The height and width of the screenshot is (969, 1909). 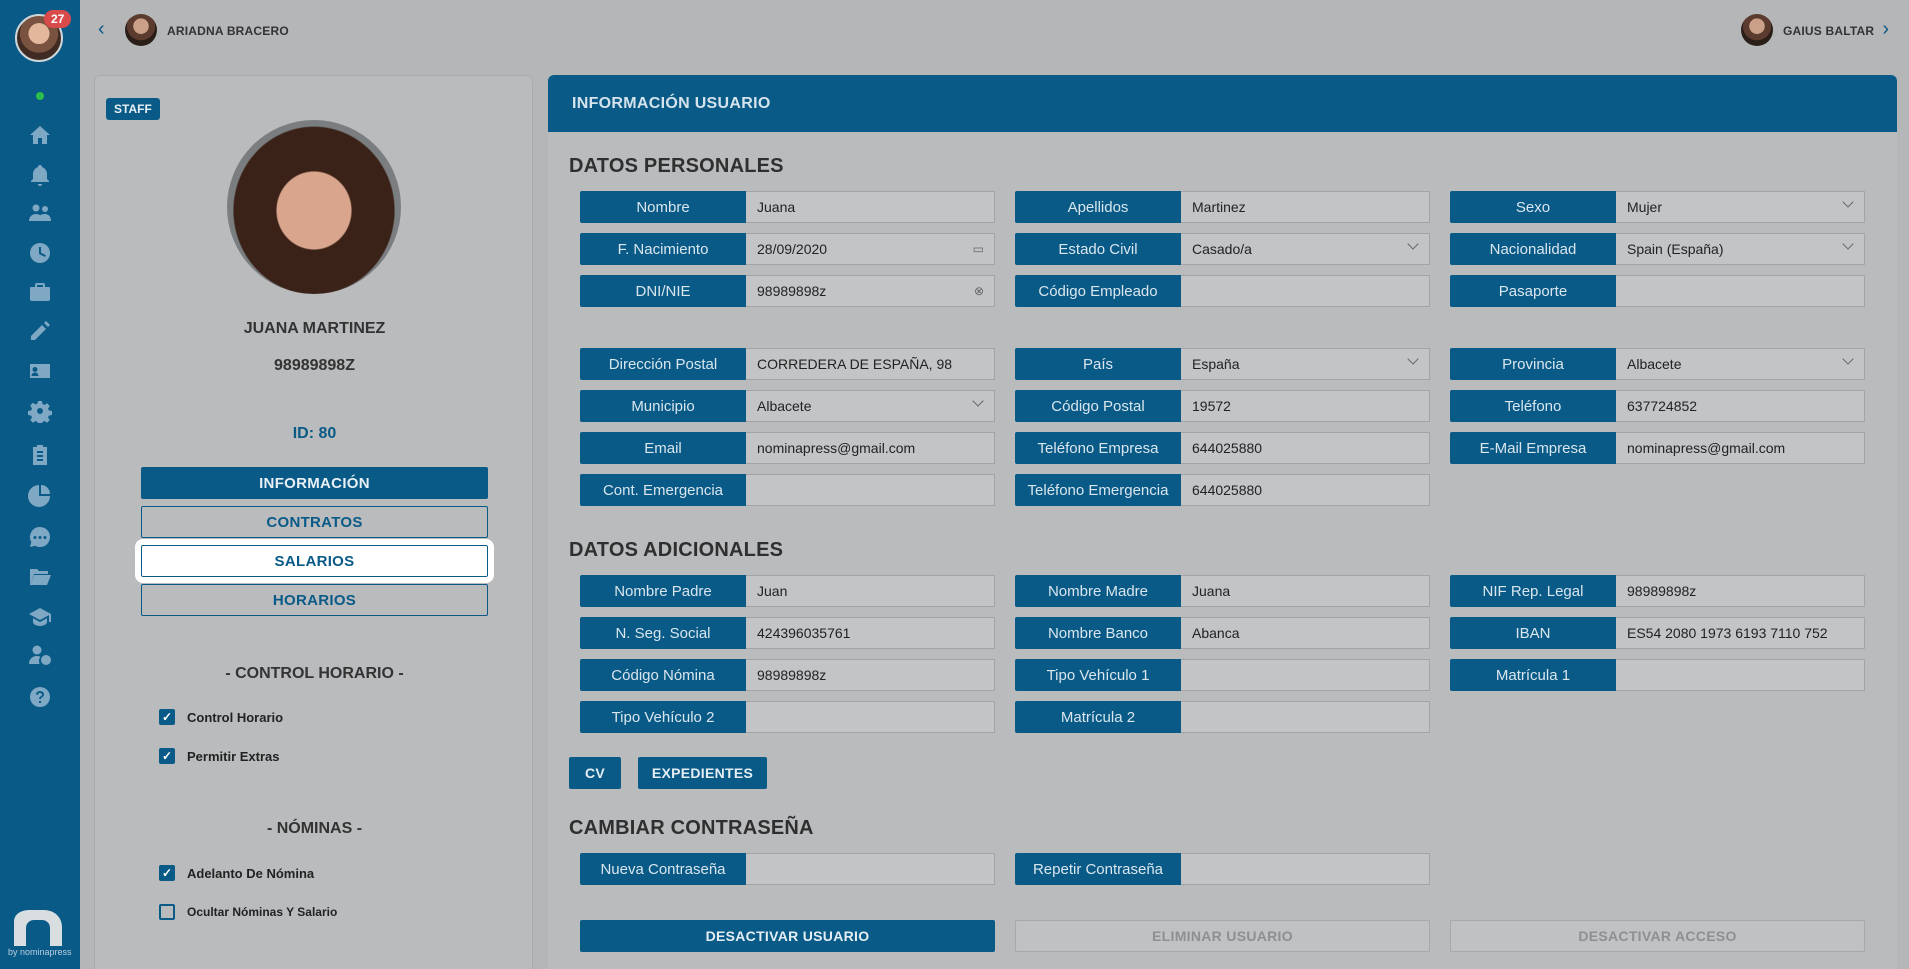 What do you see at coordinates (248, 912) in the screenshot?
I see `ocultar-nominas-checkbox: Ocultar Nóminas Y Salario` at bounding box center [248, 912].